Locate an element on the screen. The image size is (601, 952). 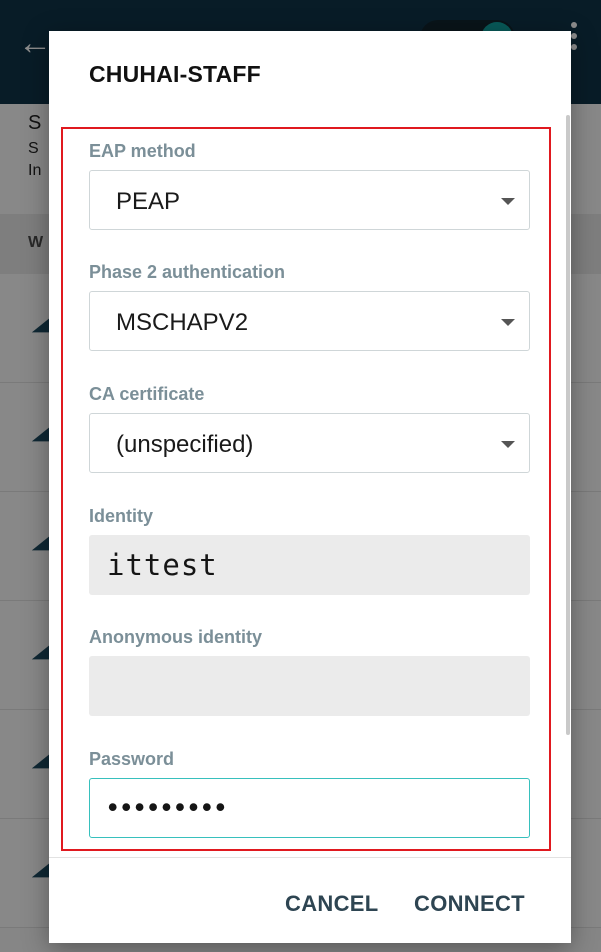
dialog-divider is located at coordinates (310, 857).